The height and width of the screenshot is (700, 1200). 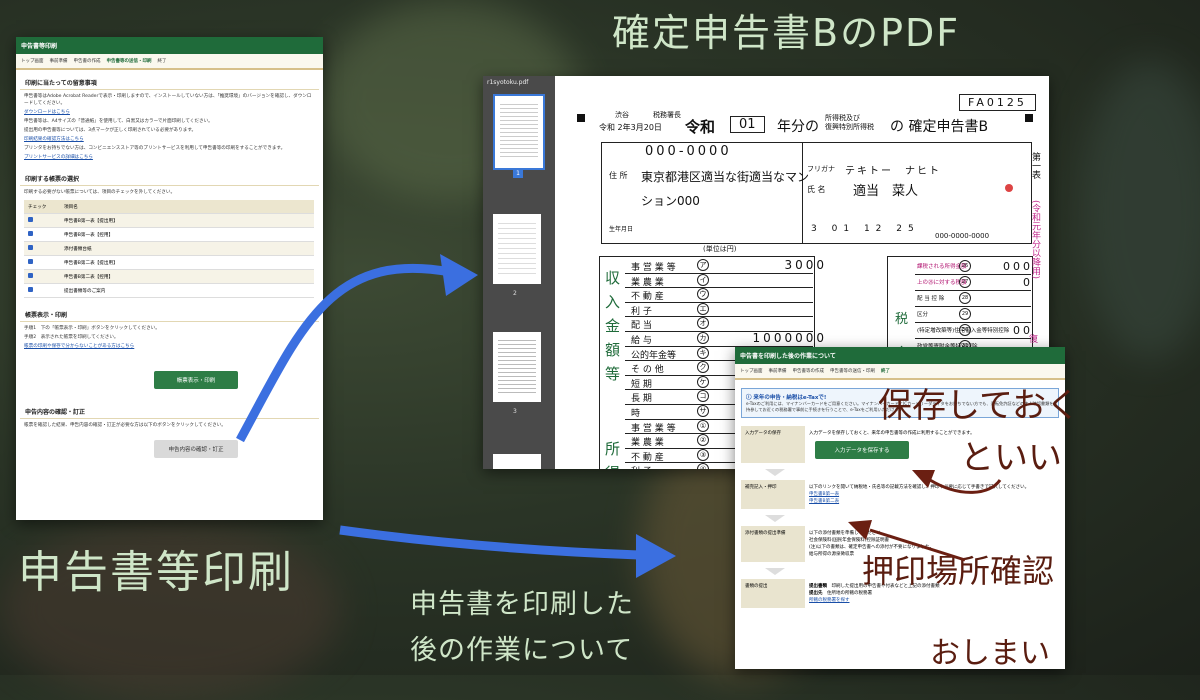 What do you see at coordinates (169, 139) in the screenshot?
I see `print-check-link: 印刷結果の確認方法はこちら` at bounding box center [169, 139].